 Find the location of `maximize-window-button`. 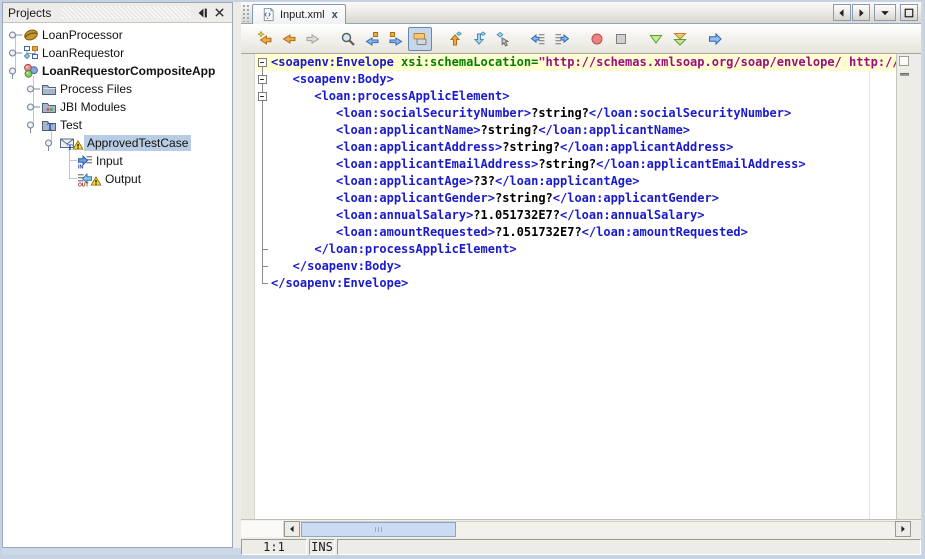

maximize-window-button is located at coordinates (909, 12).